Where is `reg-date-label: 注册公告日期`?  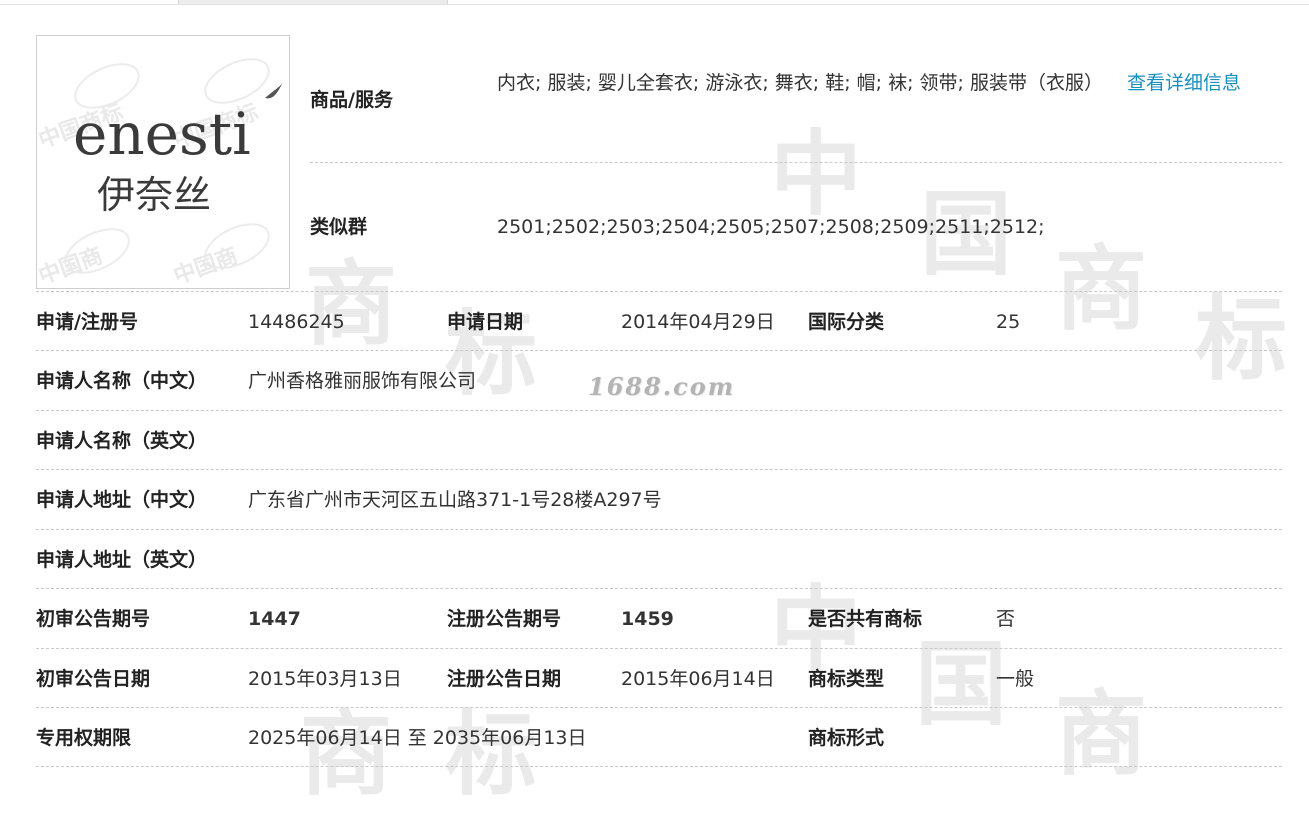
reg-date-label: 注册公告日期 is located at coordinates (504, 679).